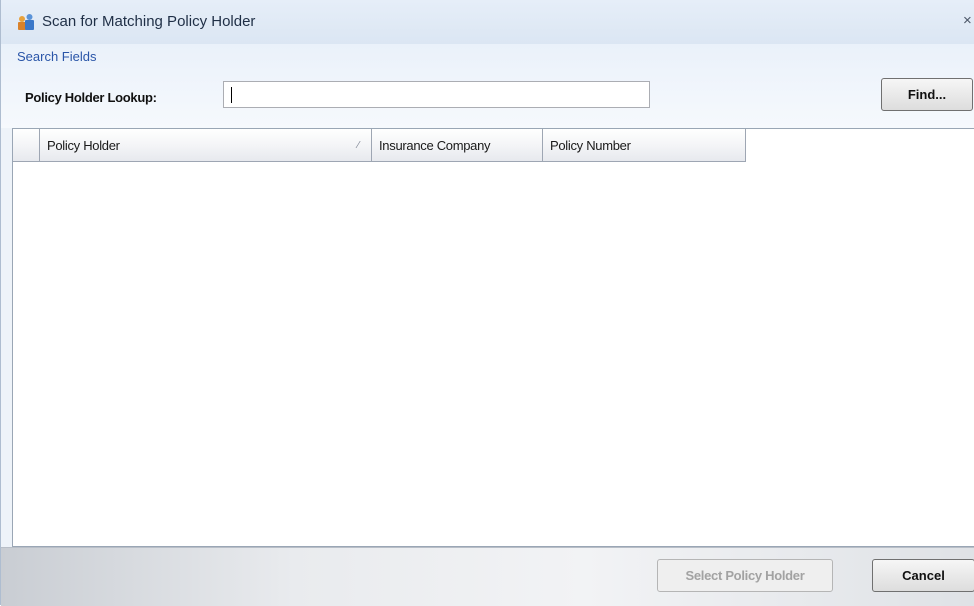  What do you see at coordinates (26, 22) in the screenshot?
I see `people-icon` at bounding box center [26, 22].